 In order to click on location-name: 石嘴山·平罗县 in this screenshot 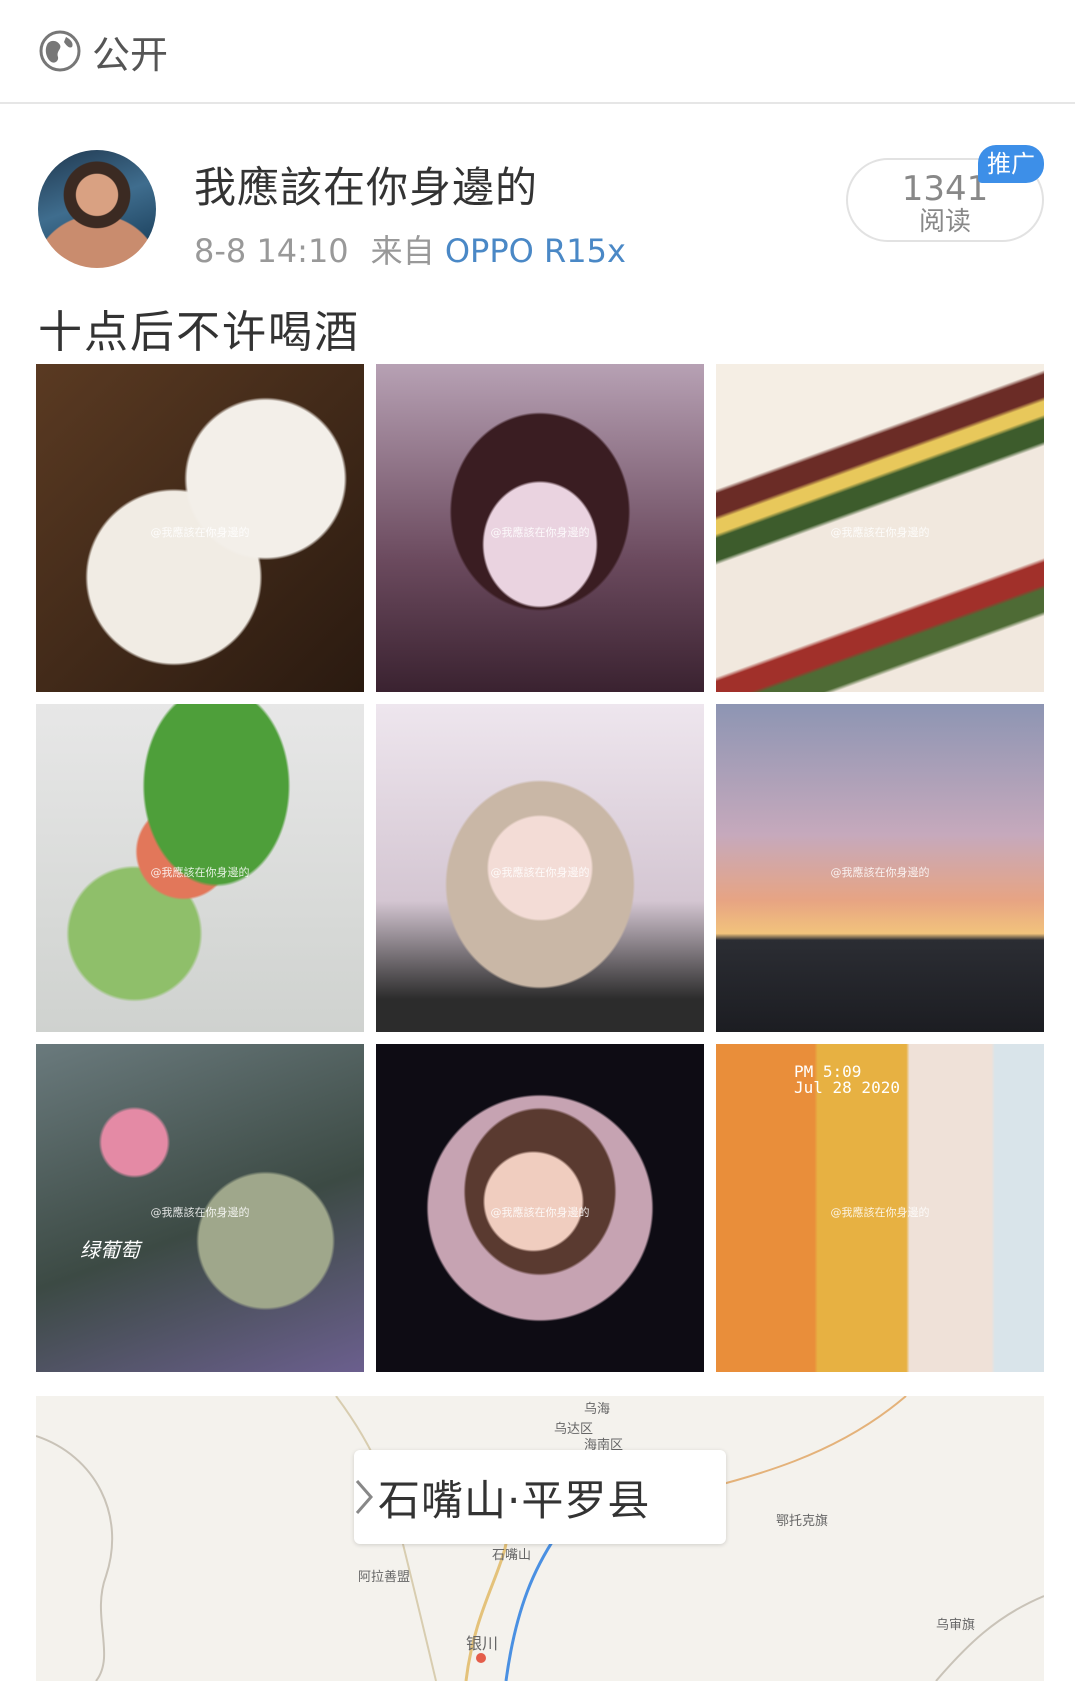, I will do `click(514, 1500)`.